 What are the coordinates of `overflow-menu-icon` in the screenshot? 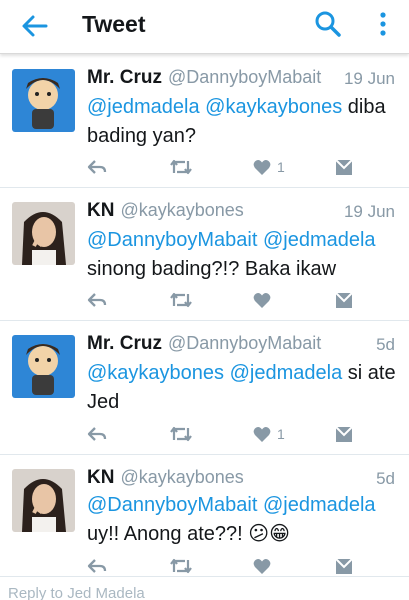 It's located at (383, 24).